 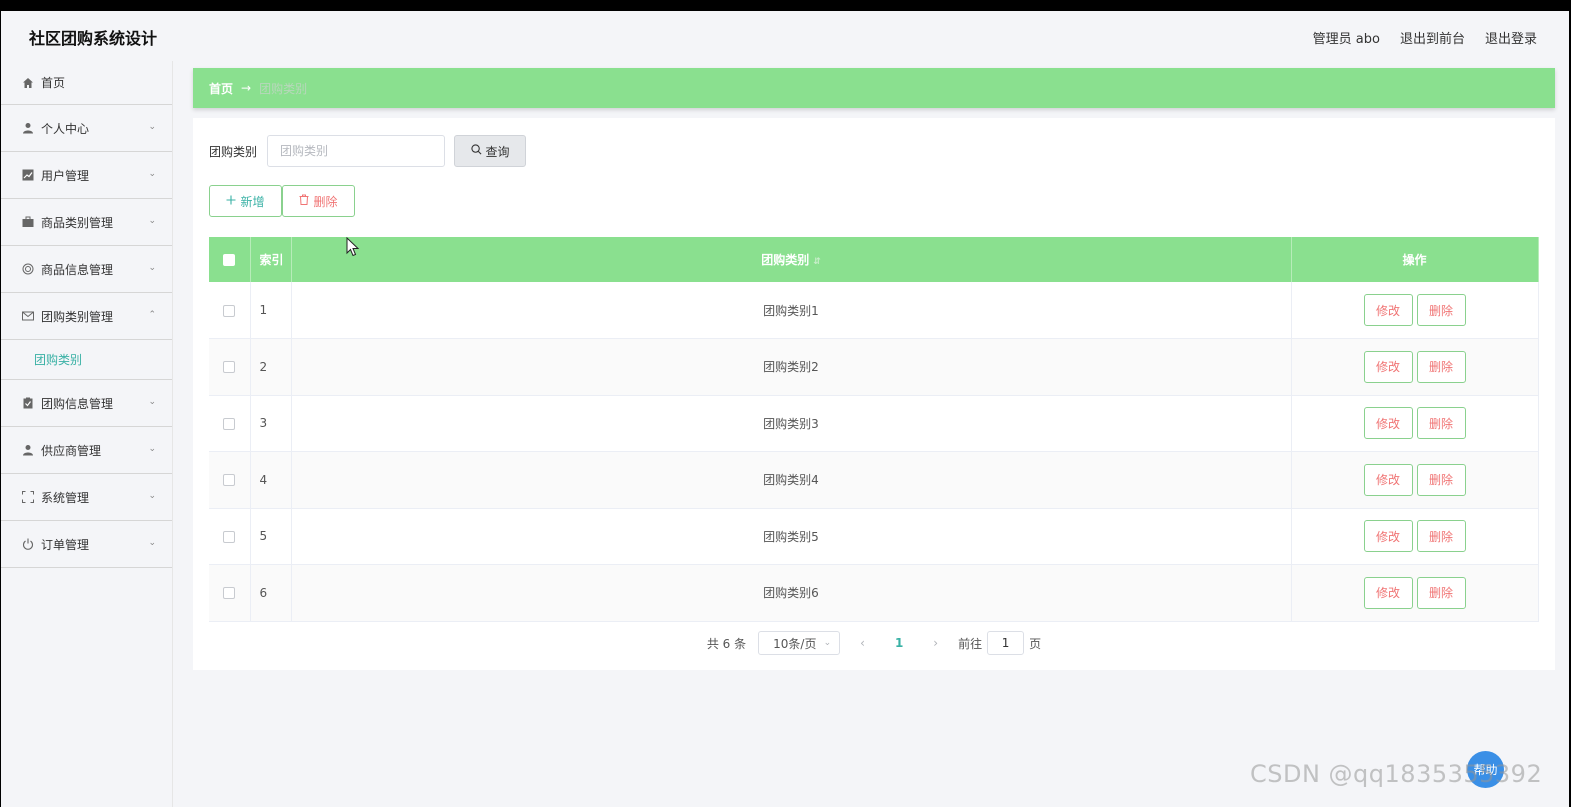 I want to click on page-number-button: 1, so click(x=899, y=643).